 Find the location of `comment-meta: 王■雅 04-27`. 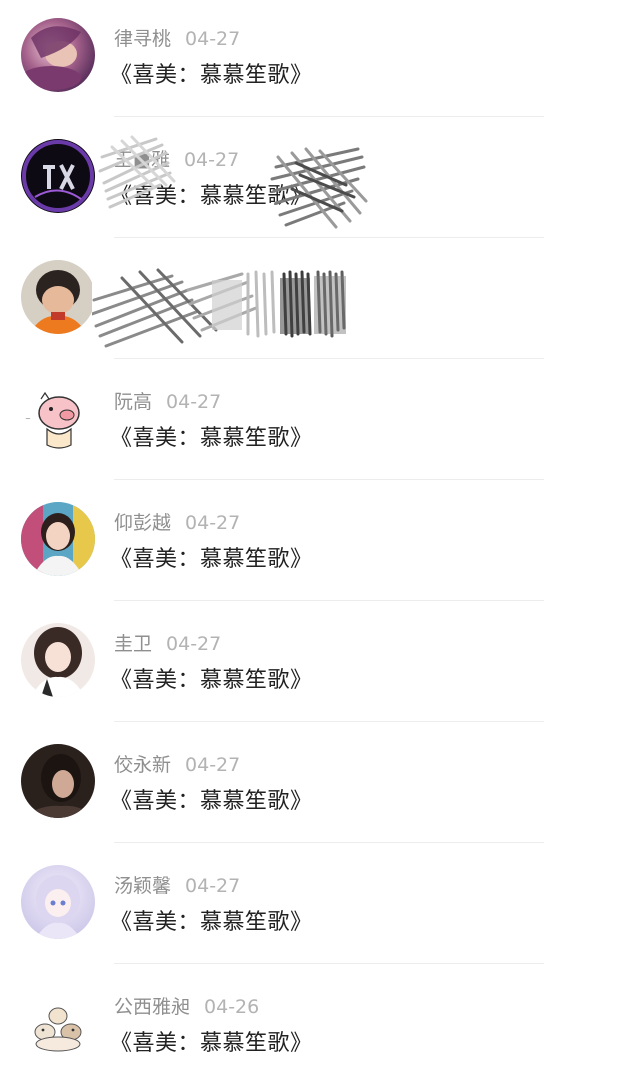

comment-meta: 王■雅 04-27 is located at coordinates (176, 160).